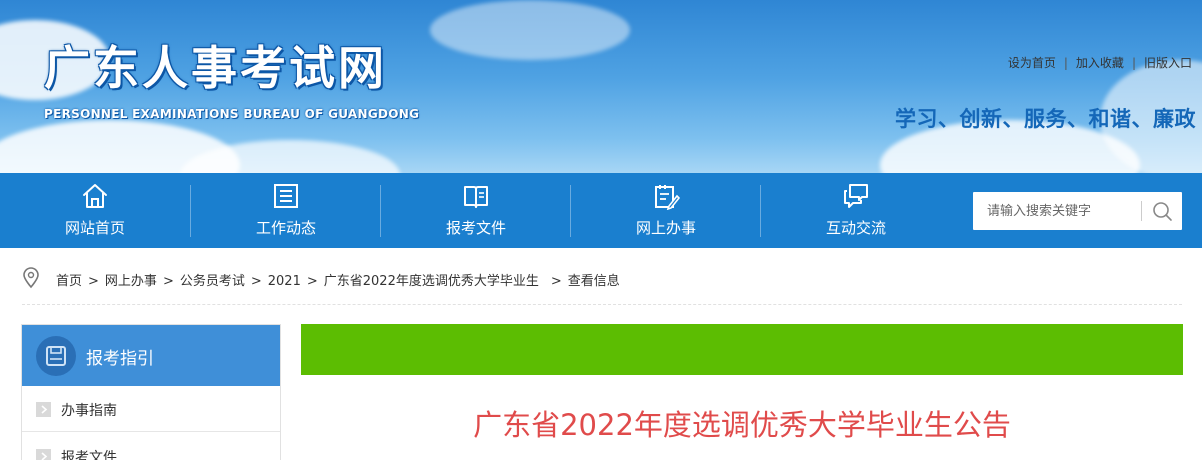 The image size is (1202, 460). I want to click on set-homepage-link: 设为首页, so click(1032, 63).